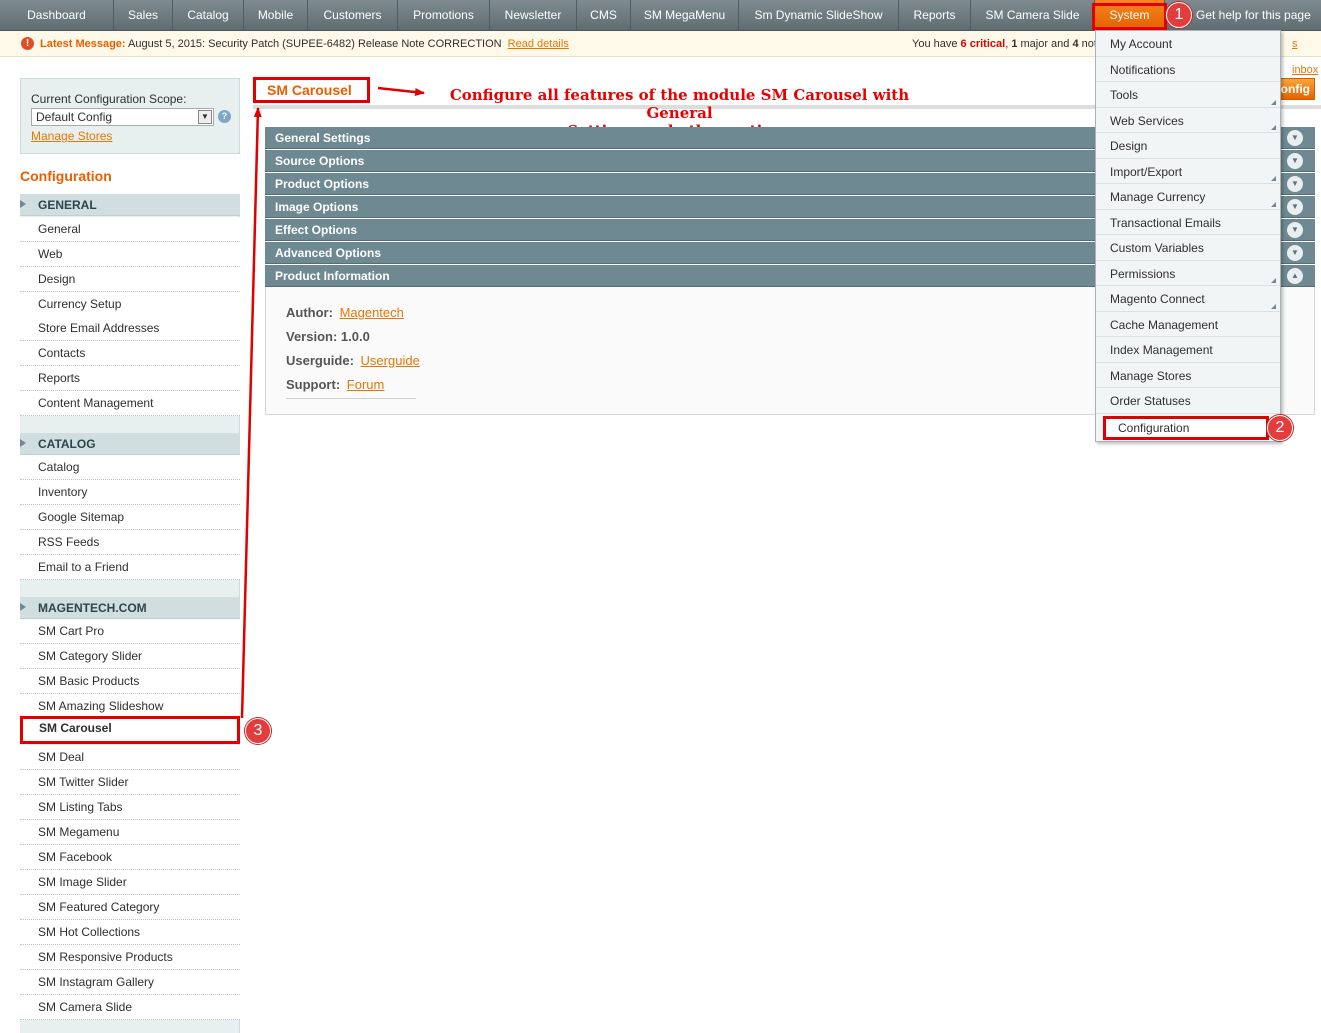 Image resolution: width=1321 pixels, height=1033 pixels. I want to click on userguide-link: Userguide, so click(390, 360).